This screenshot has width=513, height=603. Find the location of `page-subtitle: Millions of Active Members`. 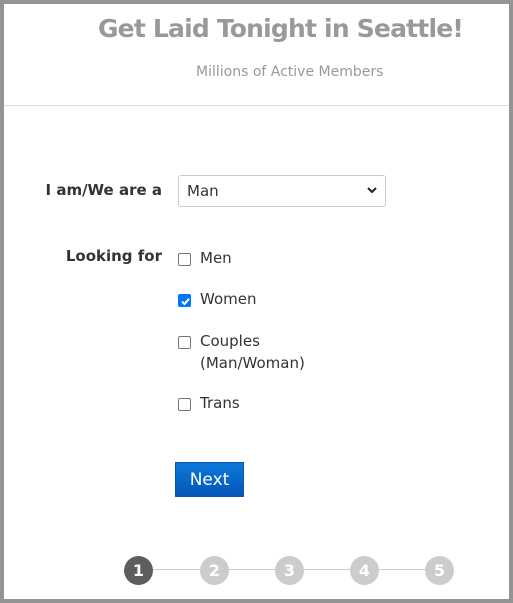

page-subtitle: Millions of Active Members is located at coordinates (290, 72).